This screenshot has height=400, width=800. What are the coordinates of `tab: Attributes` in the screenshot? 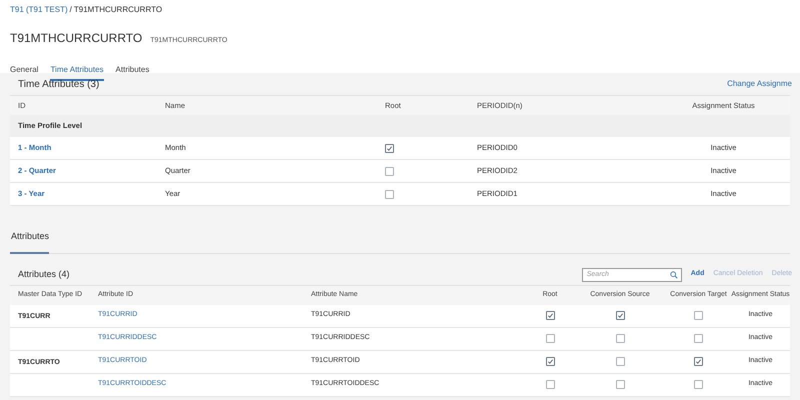 It's located at (133, 72).